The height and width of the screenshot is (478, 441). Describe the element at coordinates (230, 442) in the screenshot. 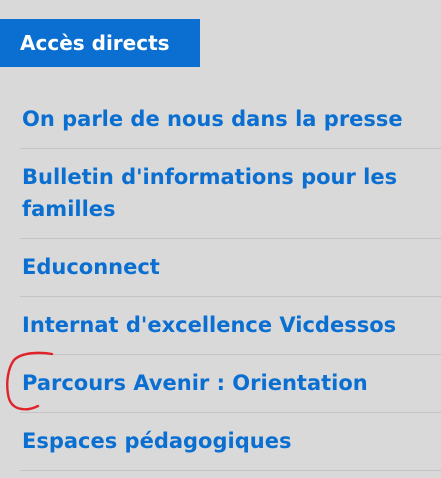

I see `link-teaching-spaces: Espaces pédagogiques` at that location.